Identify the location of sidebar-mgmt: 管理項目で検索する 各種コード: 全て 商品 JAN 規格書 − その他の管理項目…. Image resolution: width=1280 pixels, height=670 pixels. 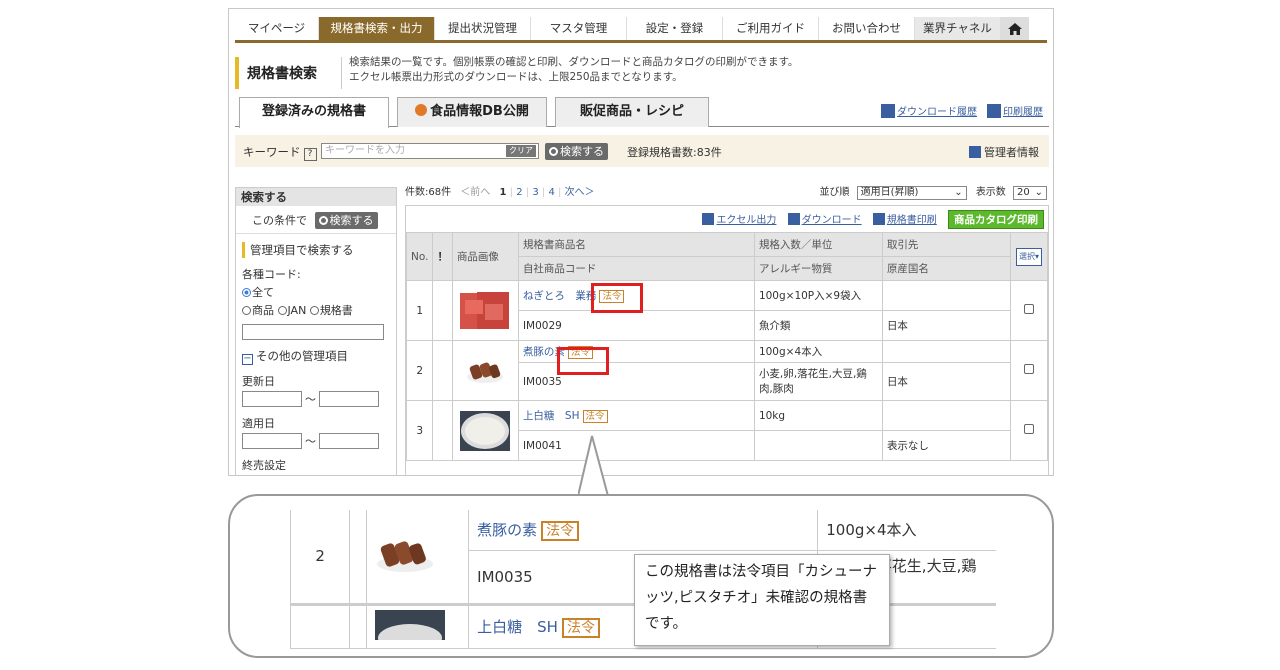
(316, 353).